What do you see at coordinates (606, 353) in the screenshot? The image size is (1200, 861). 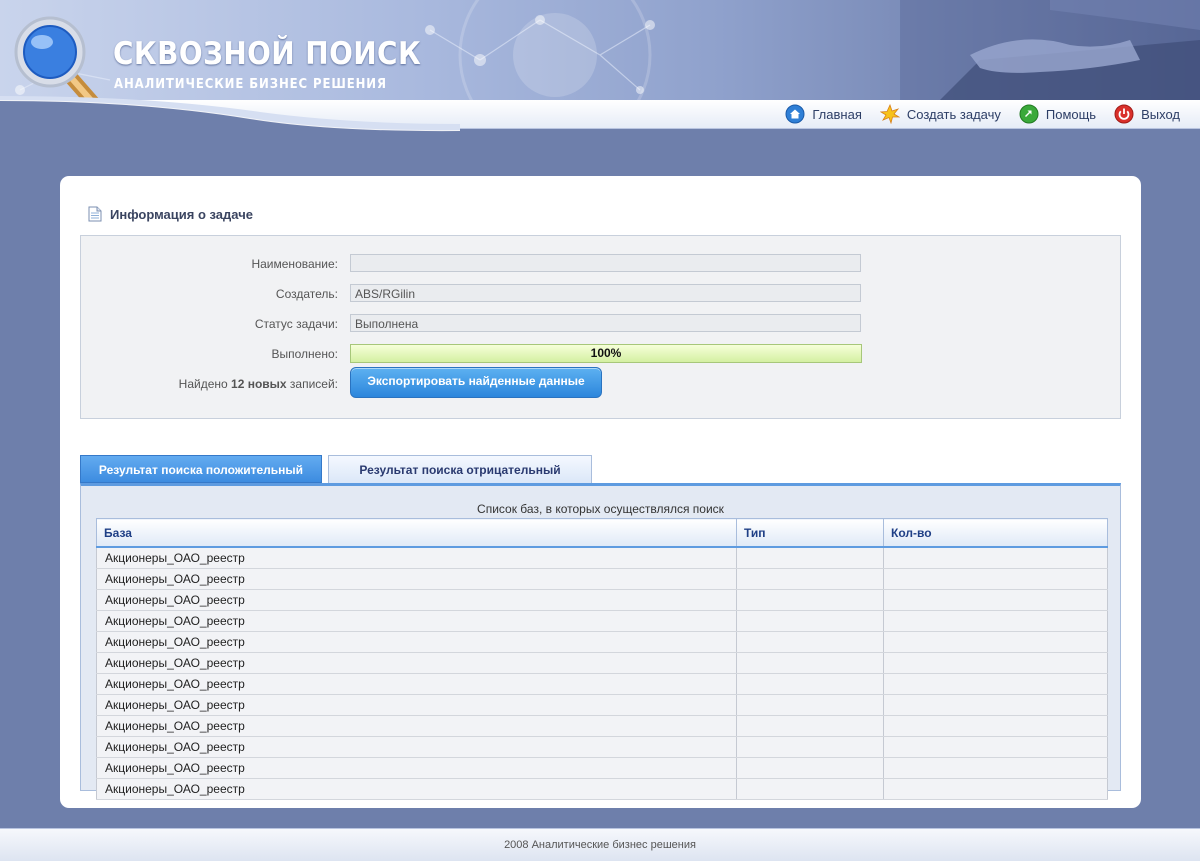 I see `progress-bar: 100%` at bounding box center [606, 353].